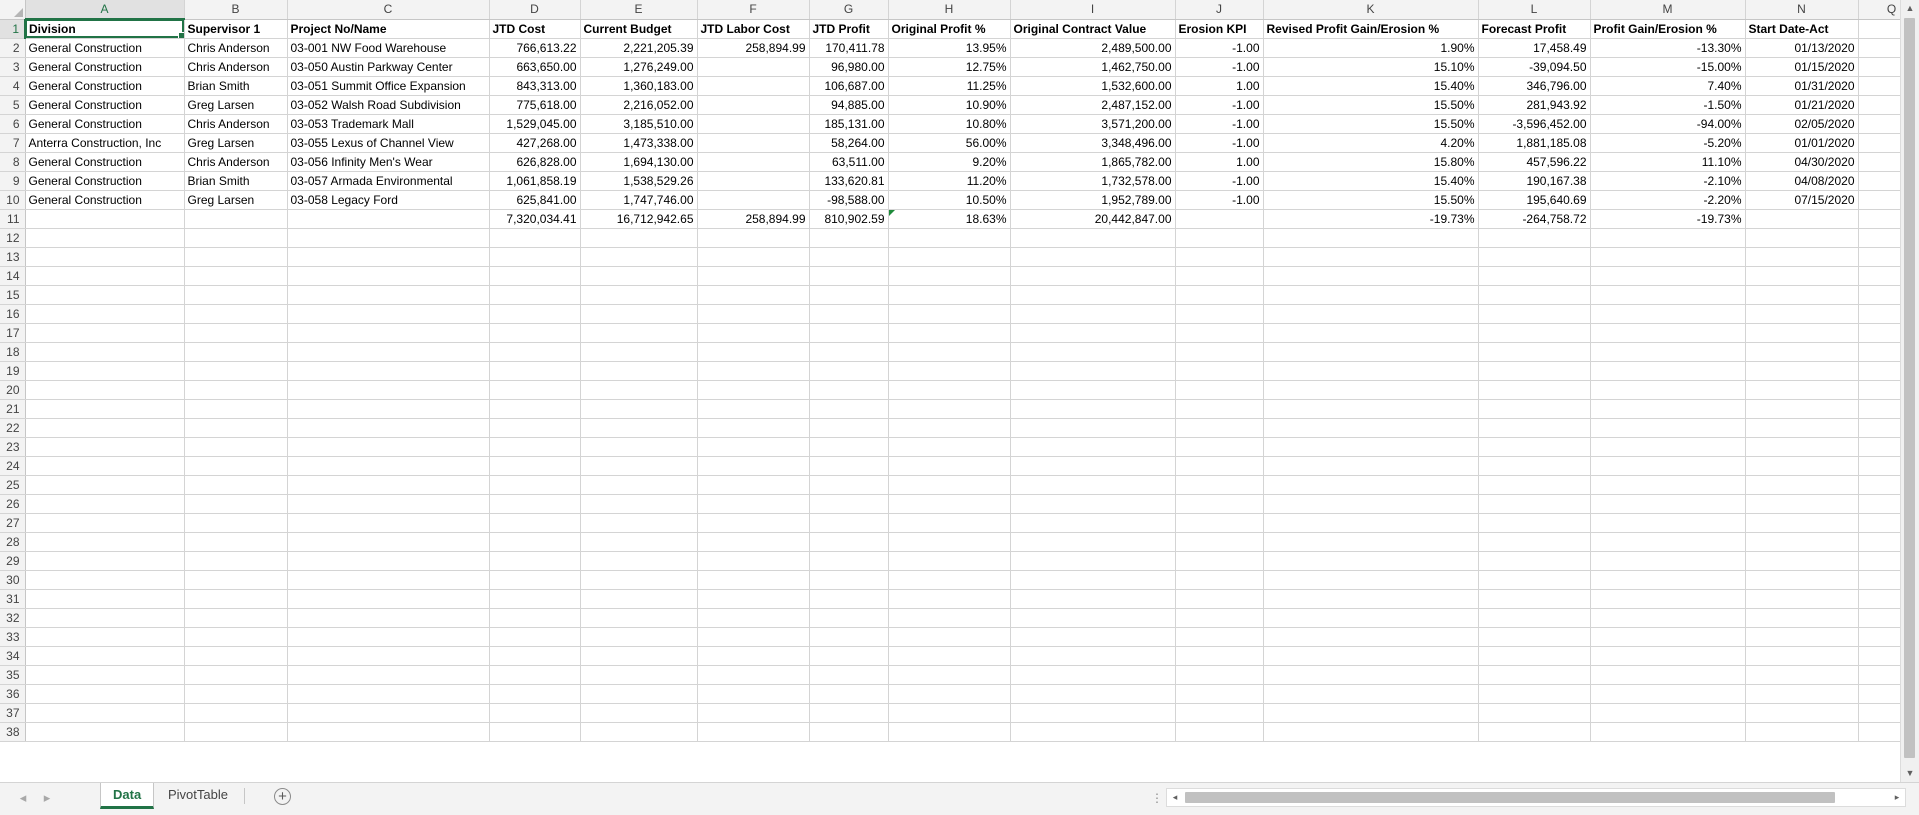 This screenshot has height=815, width=1919. What do you see at coordinates (13, 67) in the screenshot?
I see `row-header: 3` at bounding box center [13, 67].